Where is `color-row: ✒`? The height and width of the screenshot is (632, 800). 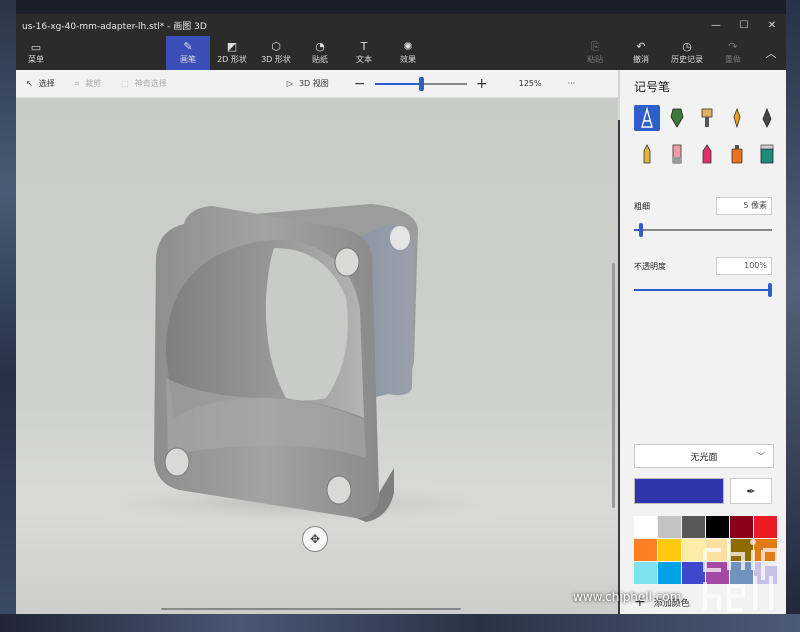
color-row: ✒ is located at coordinates (703, 491).